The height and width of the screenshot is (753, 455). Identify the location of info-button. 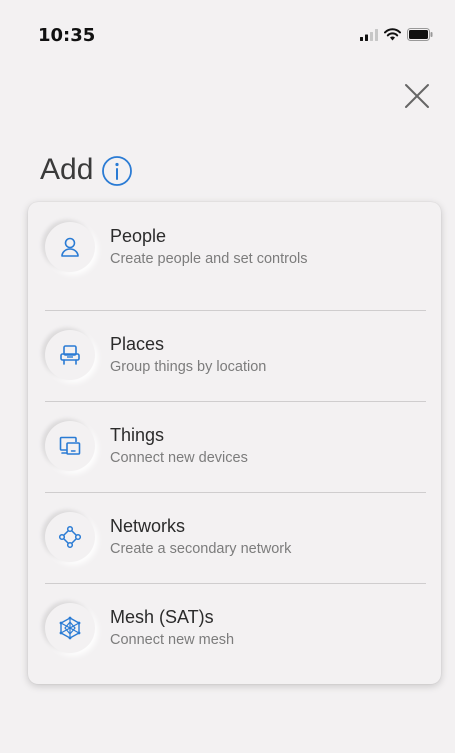
(117, 171).